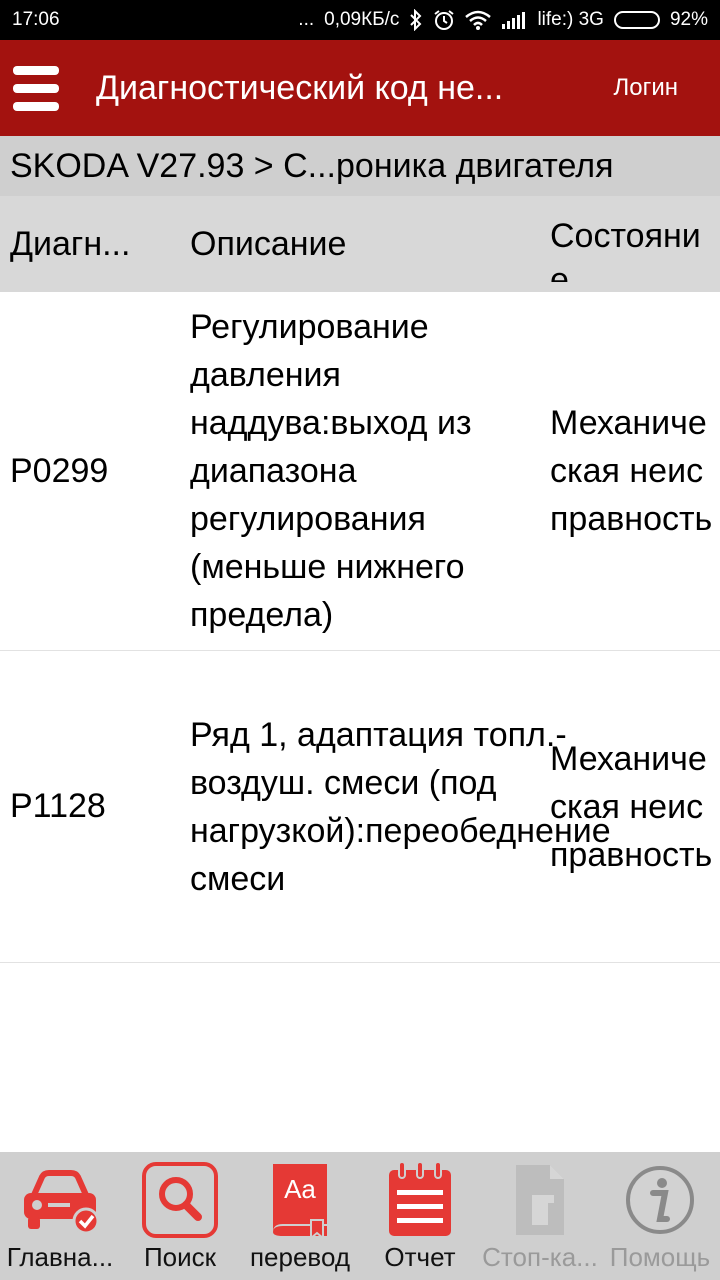 The width and height of the screenshot is (720, 1280). I want to click on nav-translate: Aa перевод, so click(300, 1216).